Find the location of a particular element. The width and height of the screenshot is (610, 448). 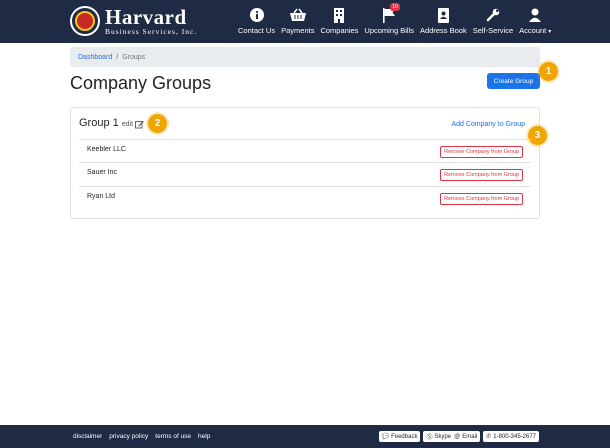

nav-label: Contact Us is located at coordinates (257, 30).